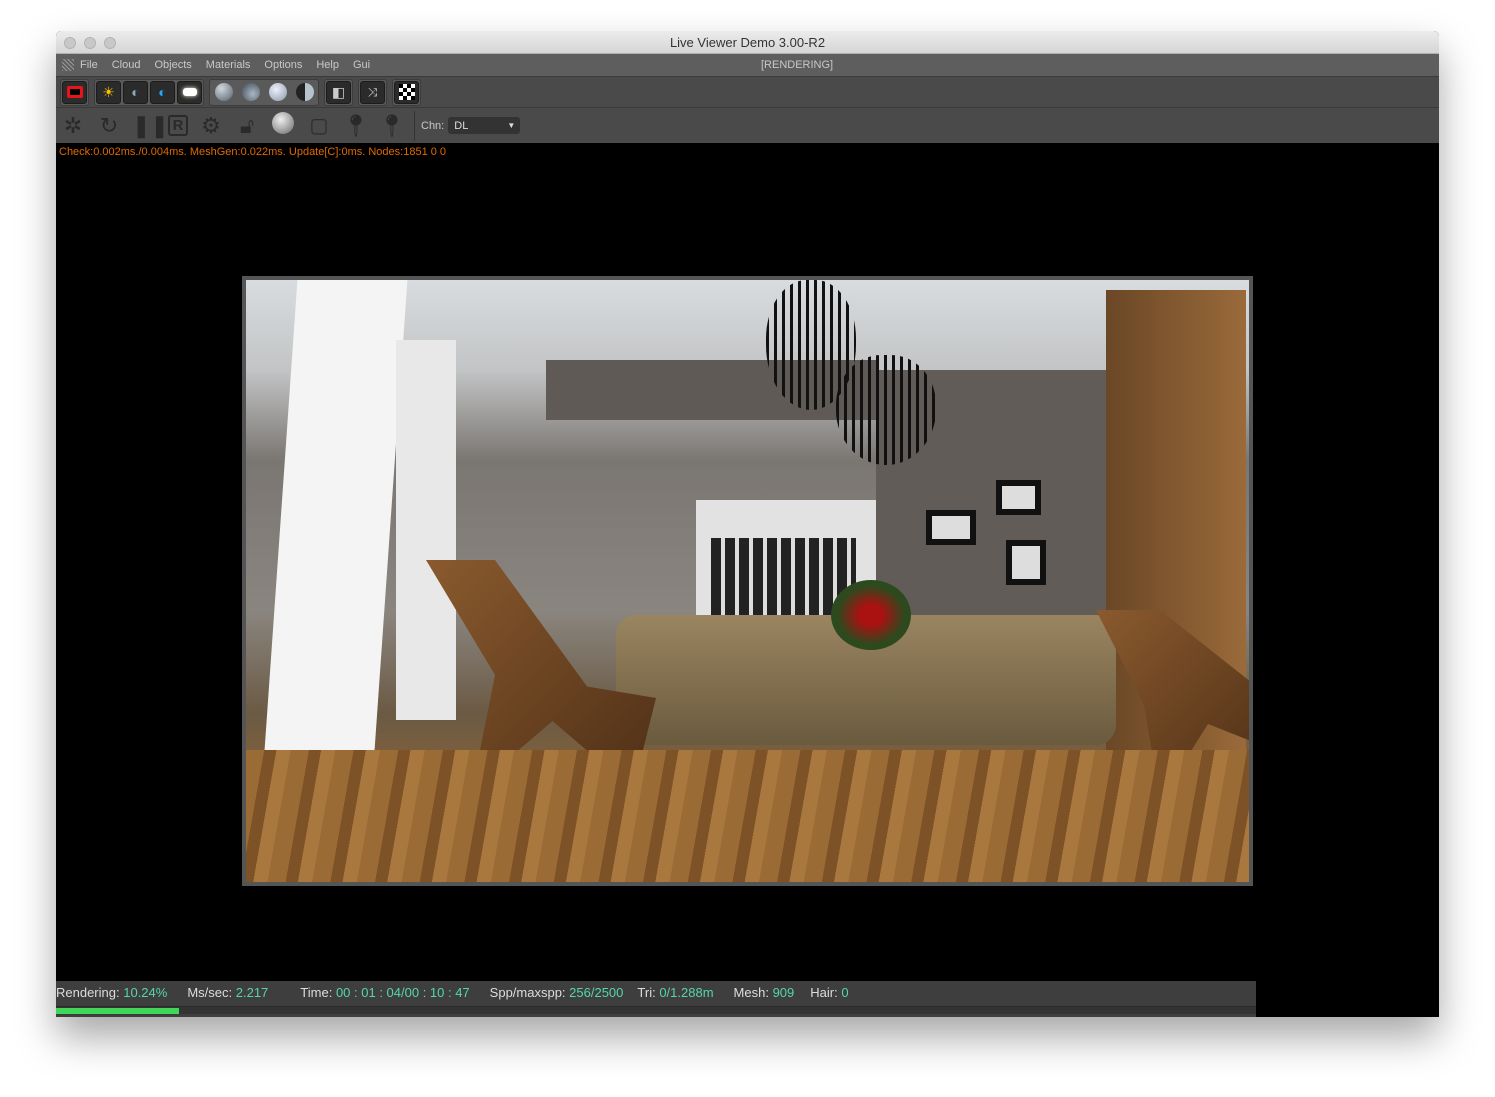 This screenshot has height=1097, width=1495. Describe the element at coordinates (764, 992) in the screenshot. I see `mesh-stat: Mesh: 909` at that location.